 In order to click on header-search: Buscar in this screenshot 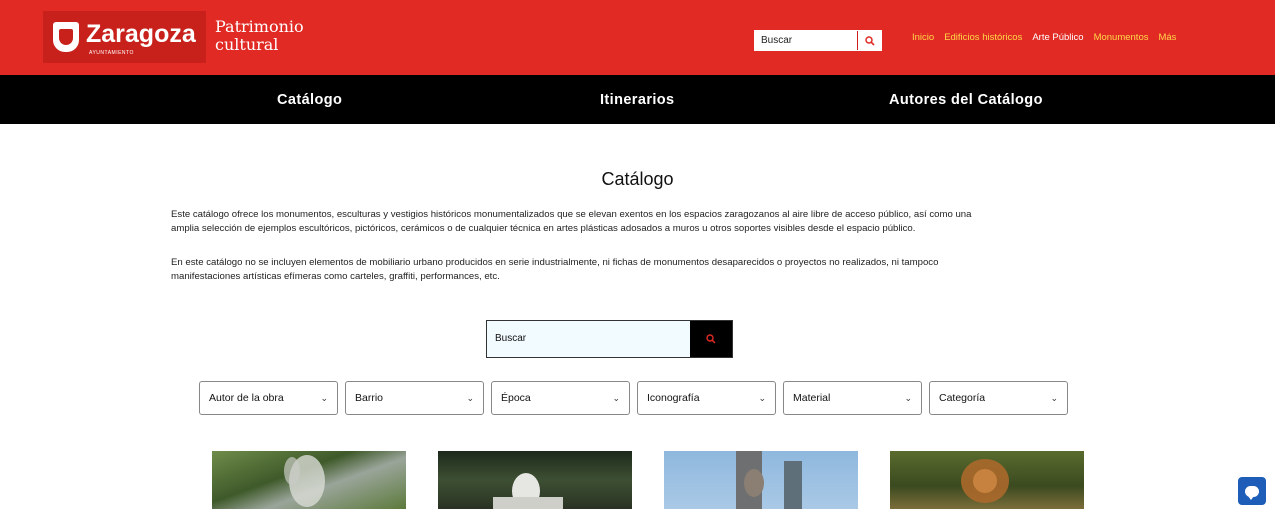, I will do `click(818, 40)`.